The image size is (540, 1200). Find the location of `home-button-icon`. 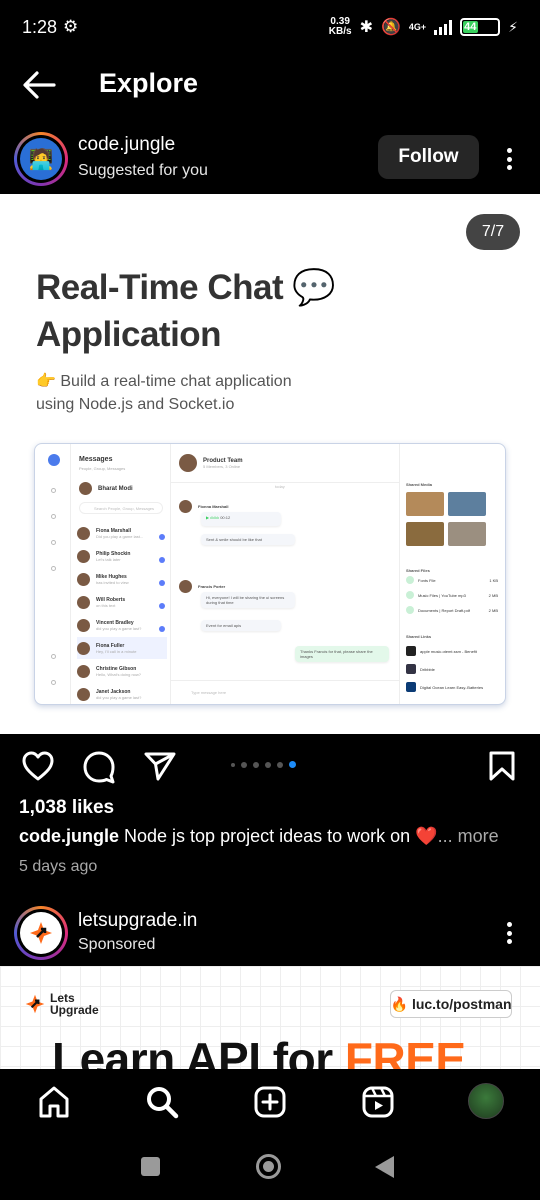

home-button-icon is located at coordinates (268, 1166).